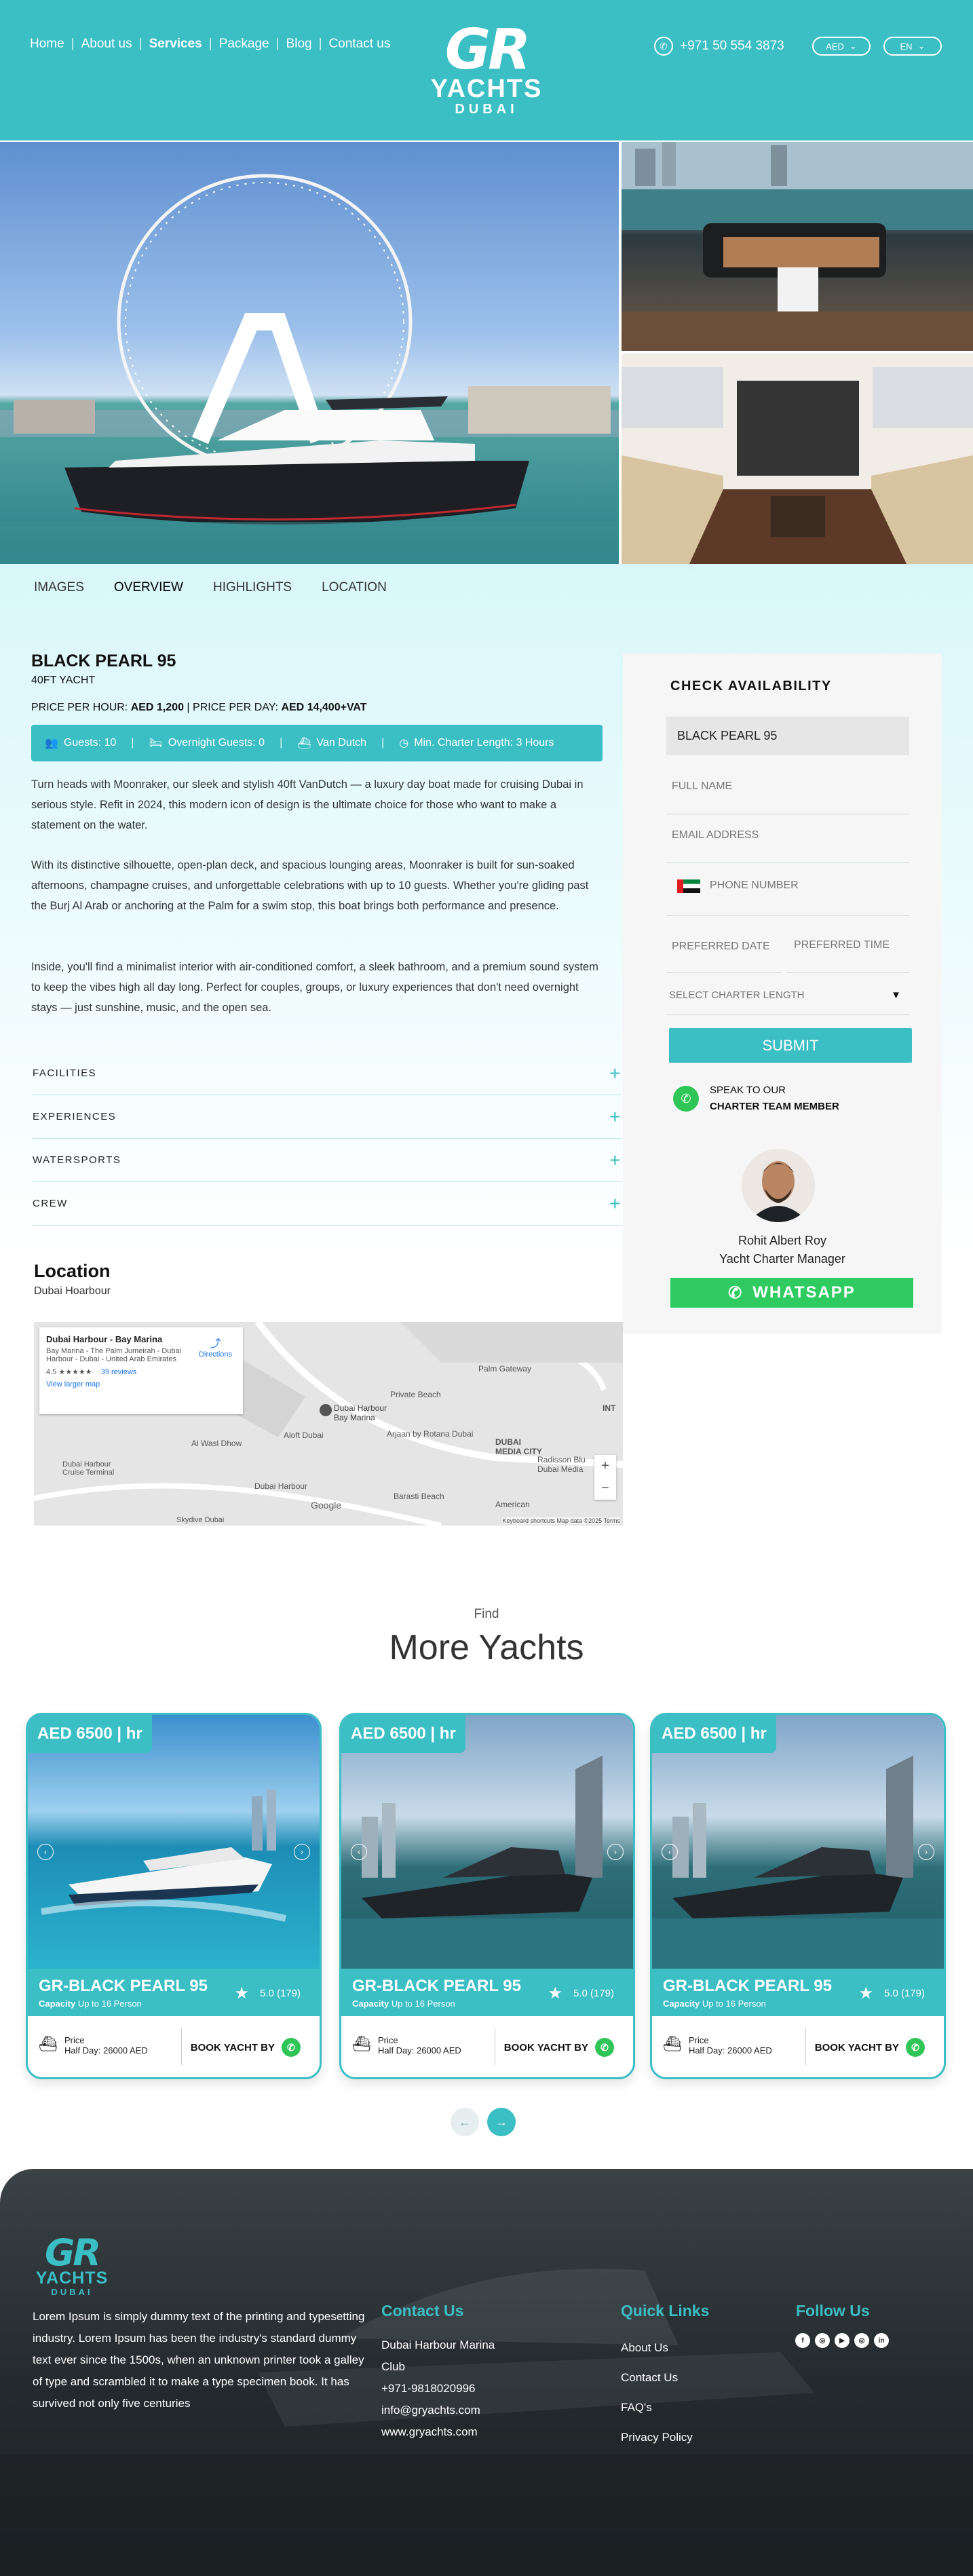  Describe the element at coordinates (853, 46) in the screenshot. I see `chevron-down-icon: ⌄` at that location.